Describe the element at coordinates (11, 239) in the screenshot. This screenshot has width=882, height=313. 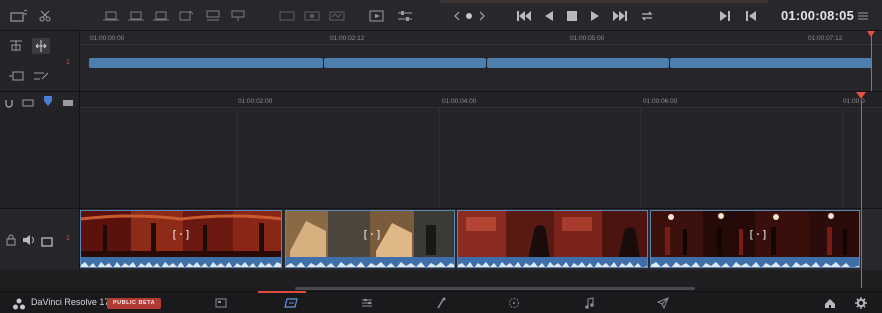
I see `lock-icon` at that location.